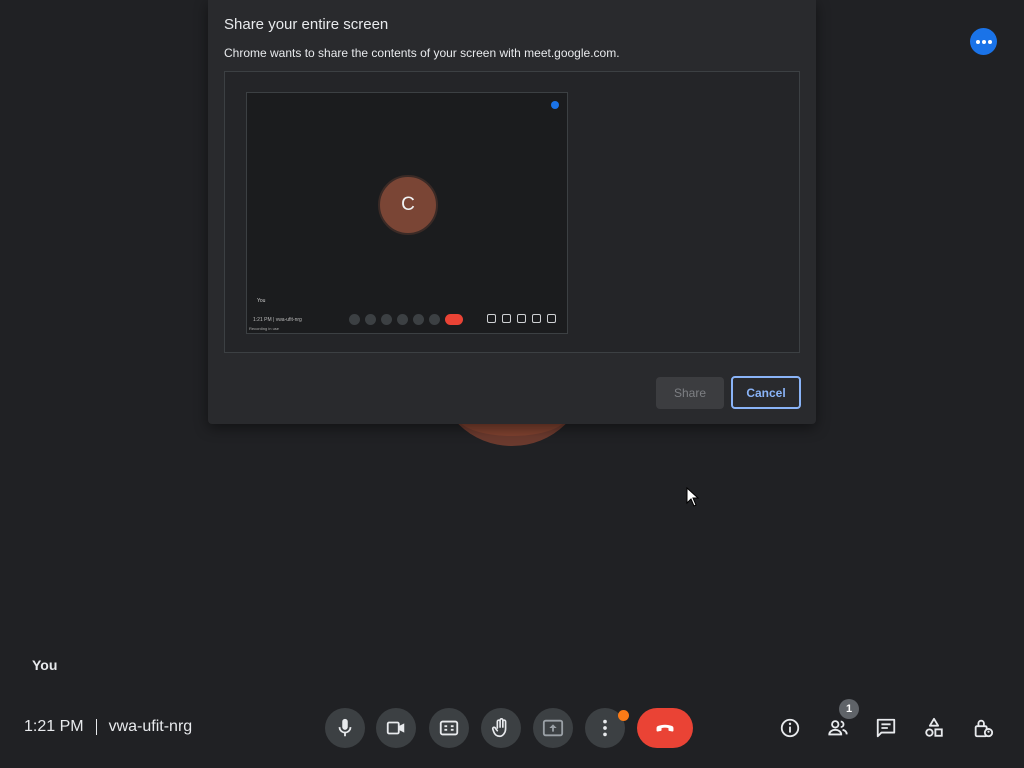  What do you see at coordinates (261, 301) in the screenshot?
I see `thumbnail-you-label: You` at bounding box center [261, 301].